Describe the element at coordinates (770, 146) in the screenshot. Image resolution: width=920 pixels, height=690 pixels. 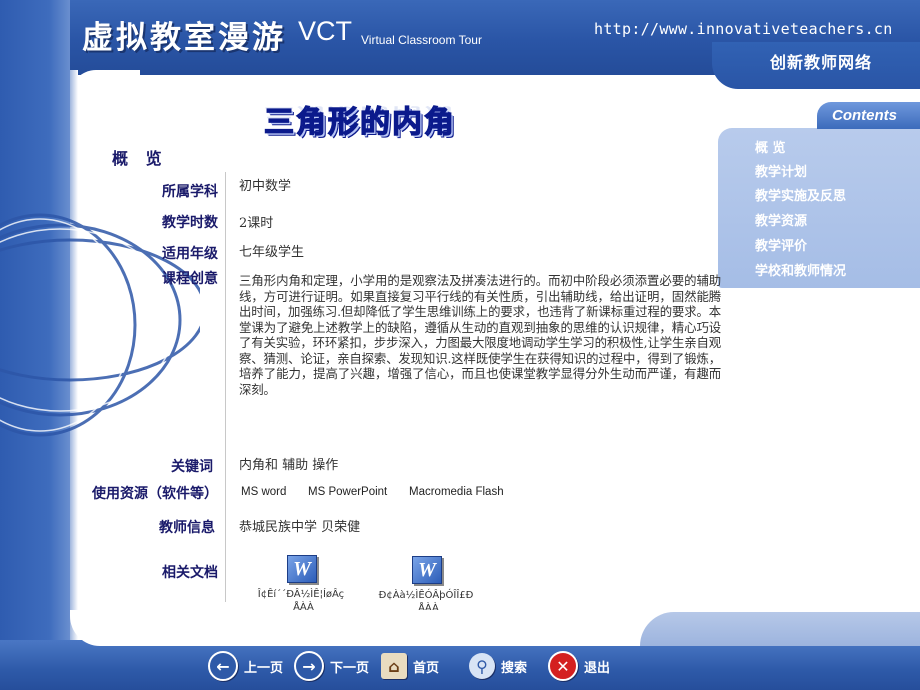
I see `nav-item-overview: 概 览` at that location.